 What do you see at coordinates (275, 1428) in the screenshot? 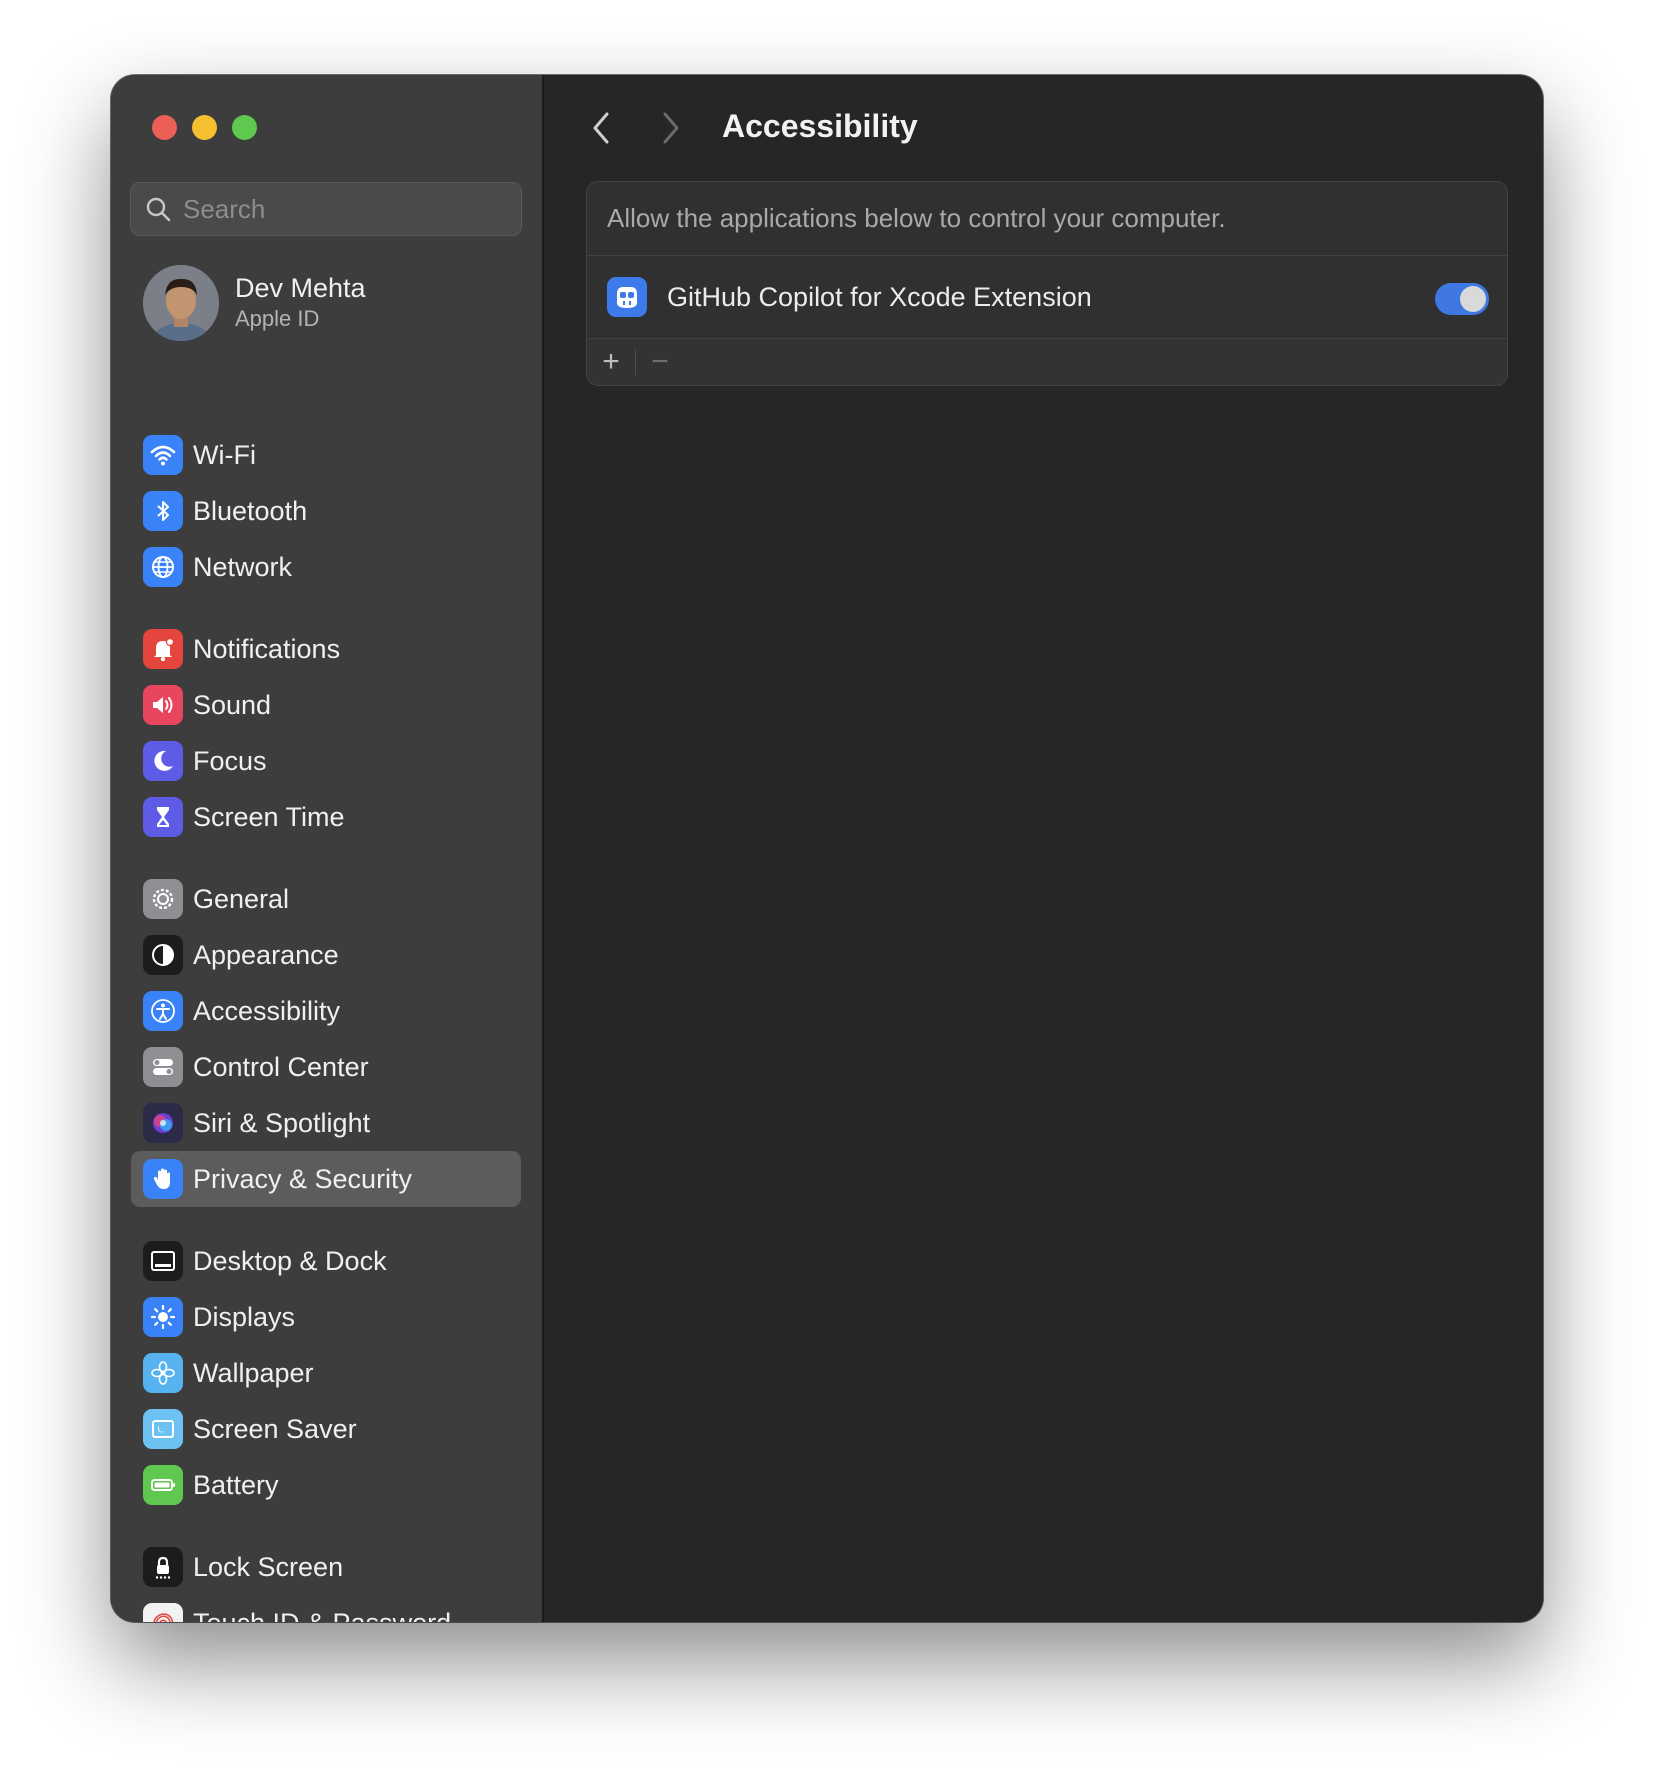
I see `sidebar-item-label: Screen Saver` at bounding box center [275, 1428].